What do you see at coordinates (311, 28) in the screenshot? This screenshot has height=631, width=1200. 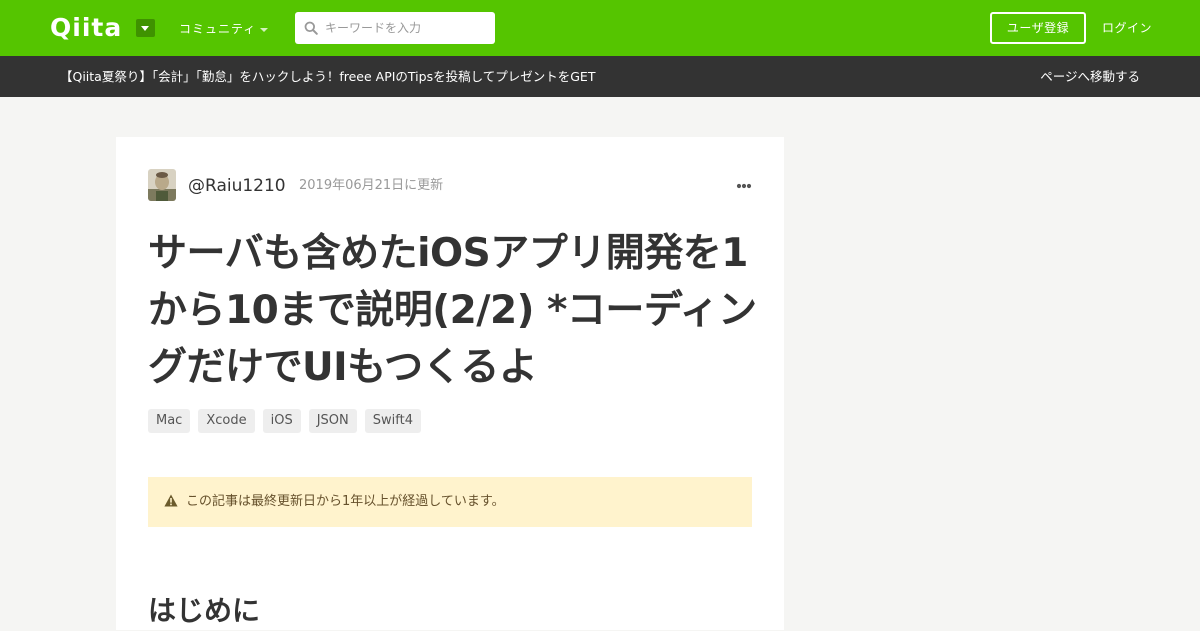 I see `search-icon` at bounding box center [311, 28].